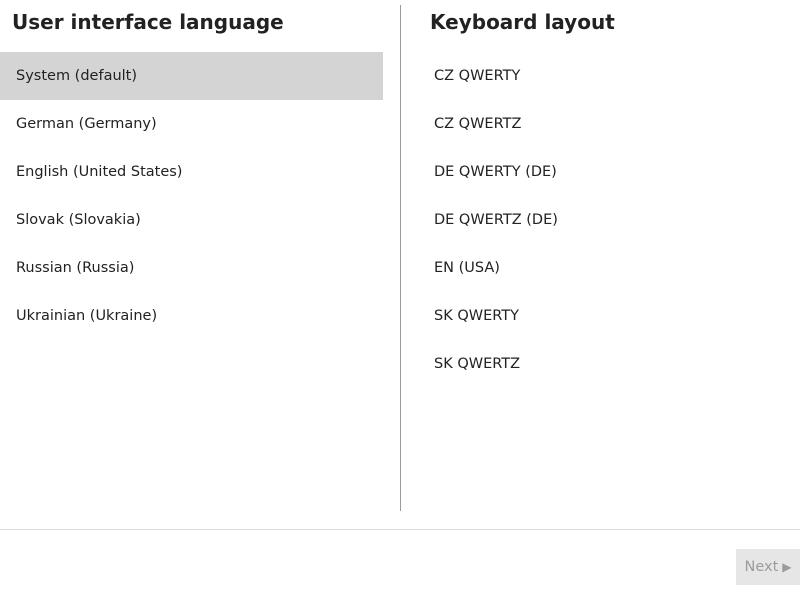 The image size is (800, 600). Describe the element at coordinates (609, 76) in the screenshot. I see `keyboard-layout-item: CZ QWERTY` at that location.